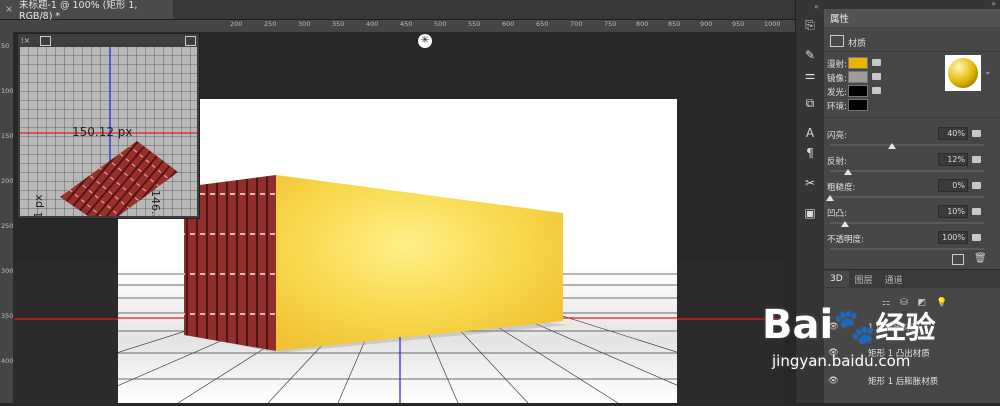 This screenshot has width=1000, height=406. I want to click on reflection-slider-knob, so click(848, 172).